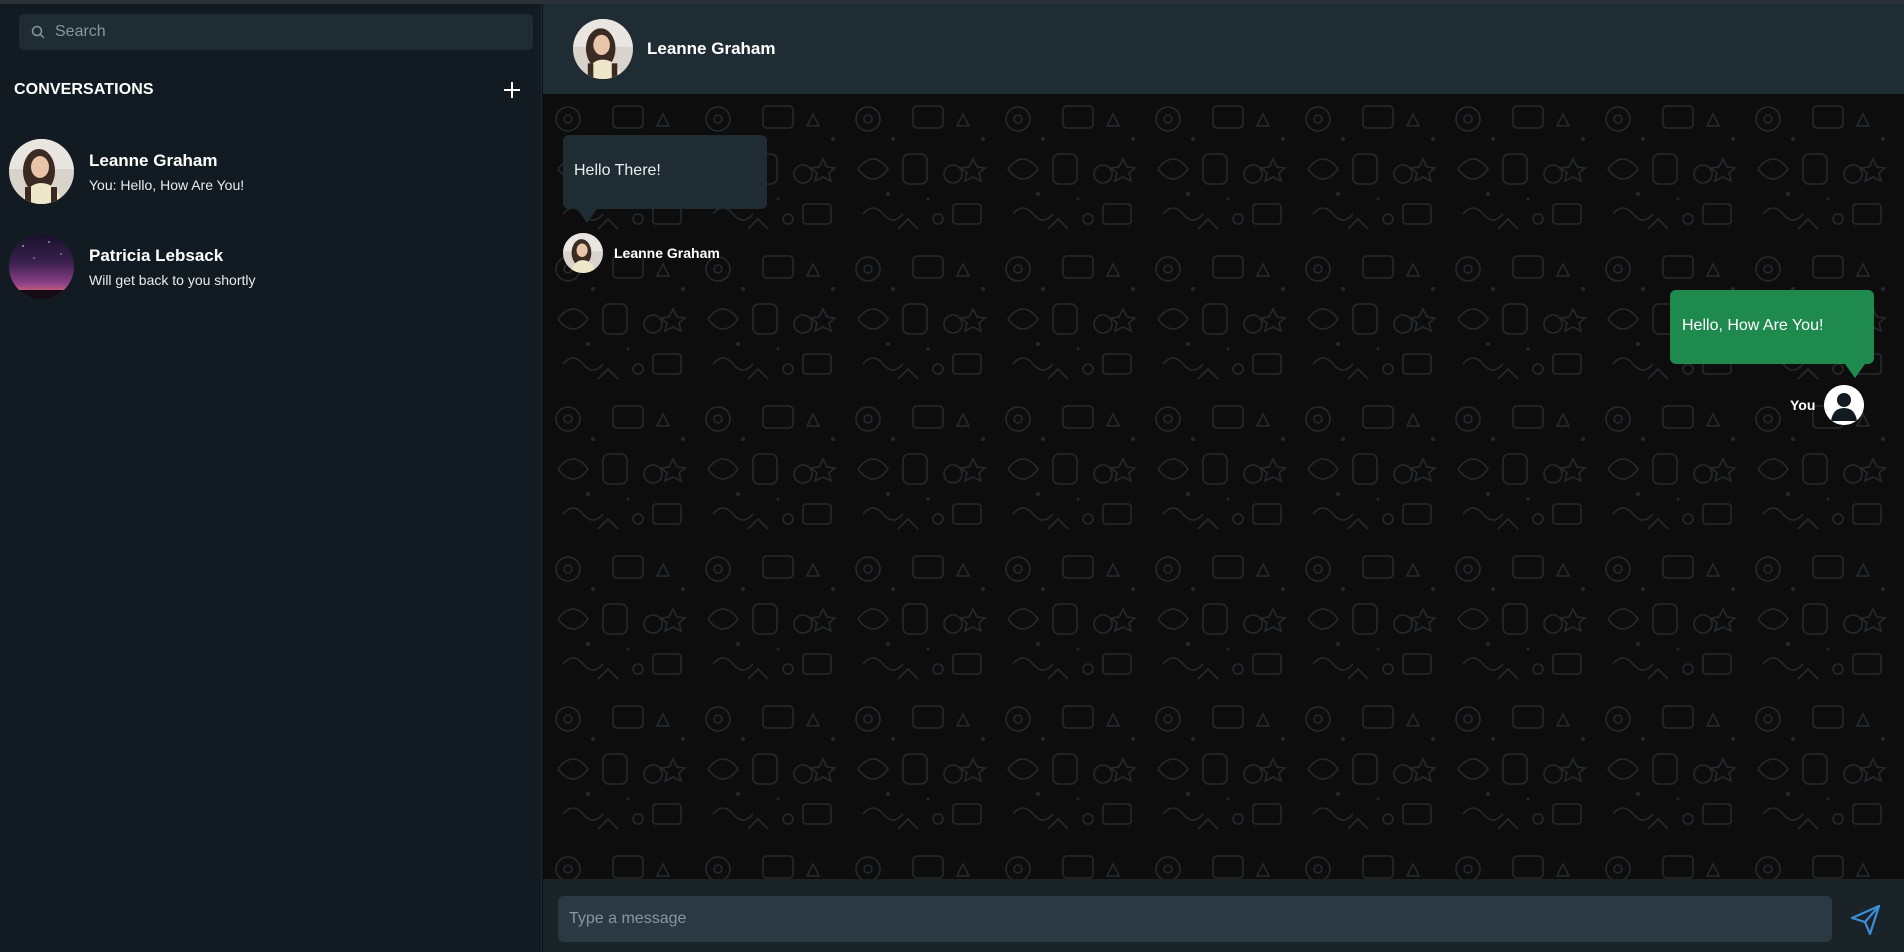  I want to click on incoming-message-sender: Leanne Graham, so click(641, 253).